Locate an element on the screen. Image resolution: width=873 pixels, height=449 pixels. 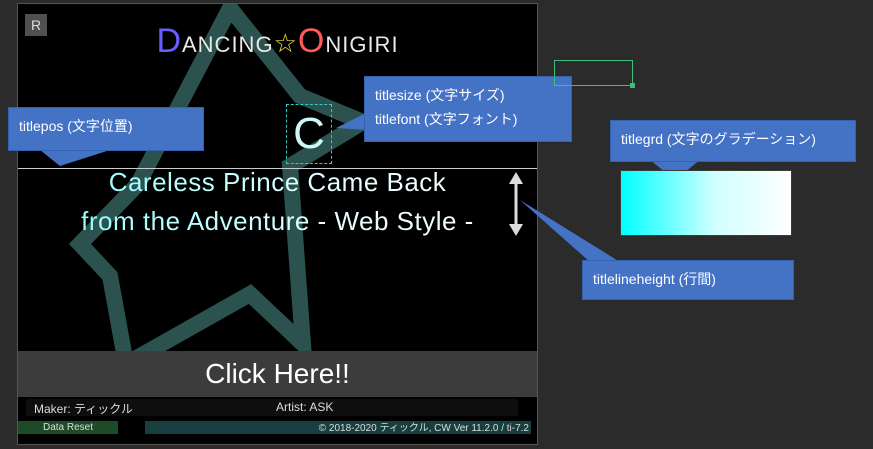
click-here-button: Click Here!! is located at coordinates (277, 374).